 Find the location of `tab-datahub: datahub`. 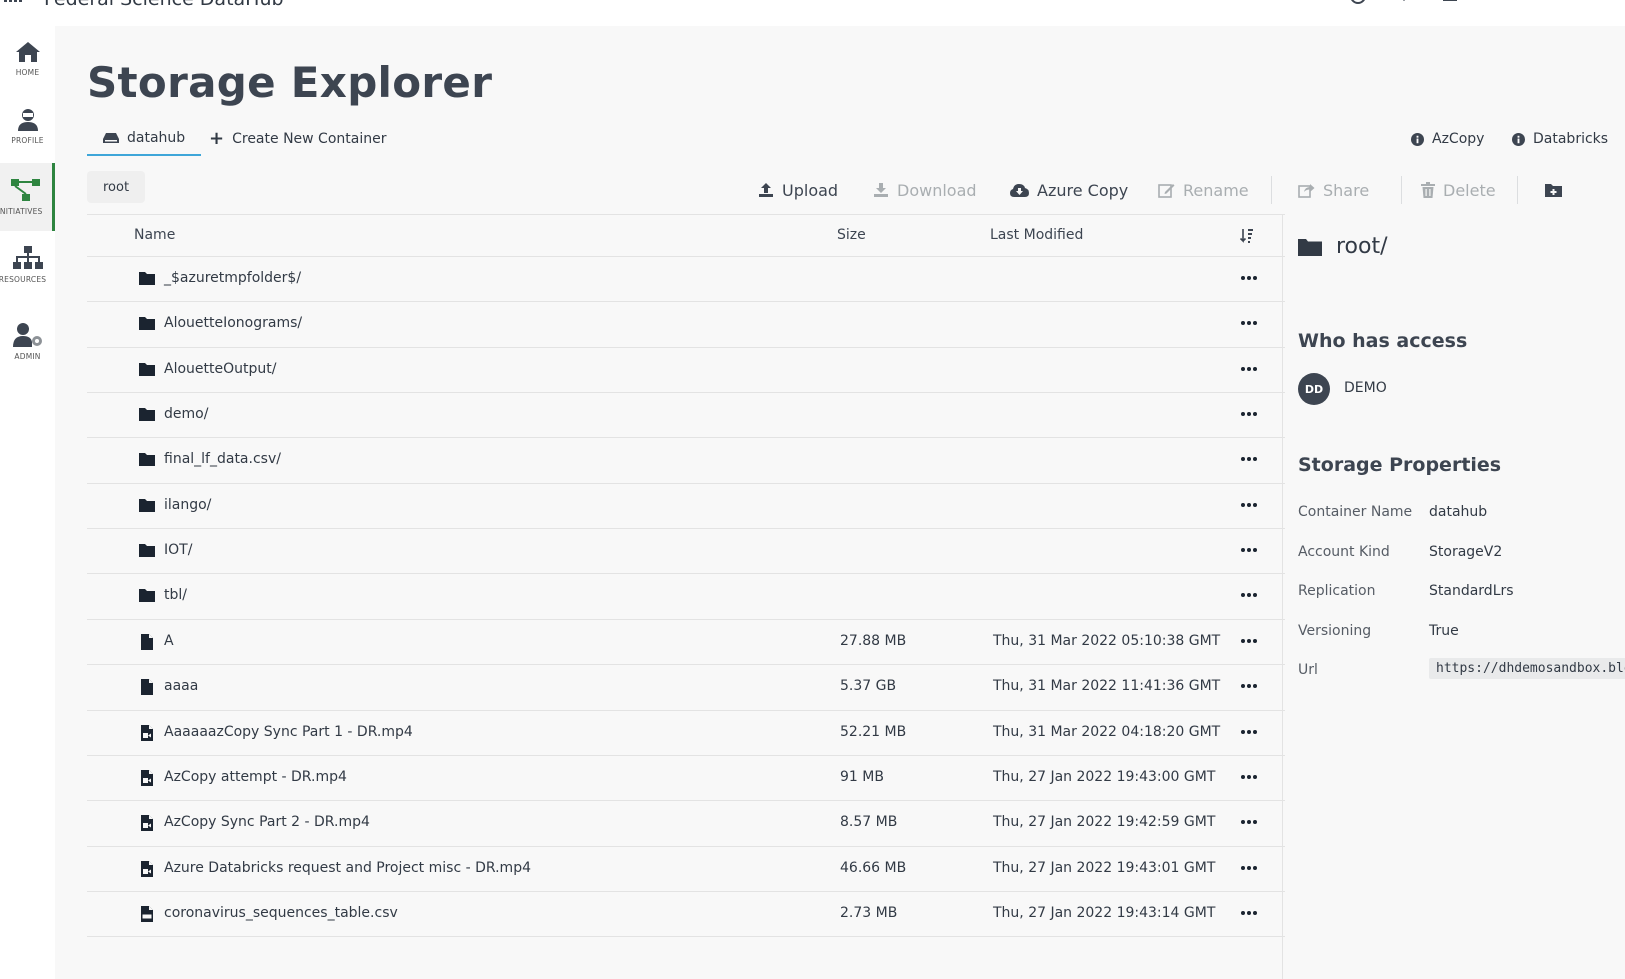

tab-datahub: datahub is located at coordinates (144, 139).